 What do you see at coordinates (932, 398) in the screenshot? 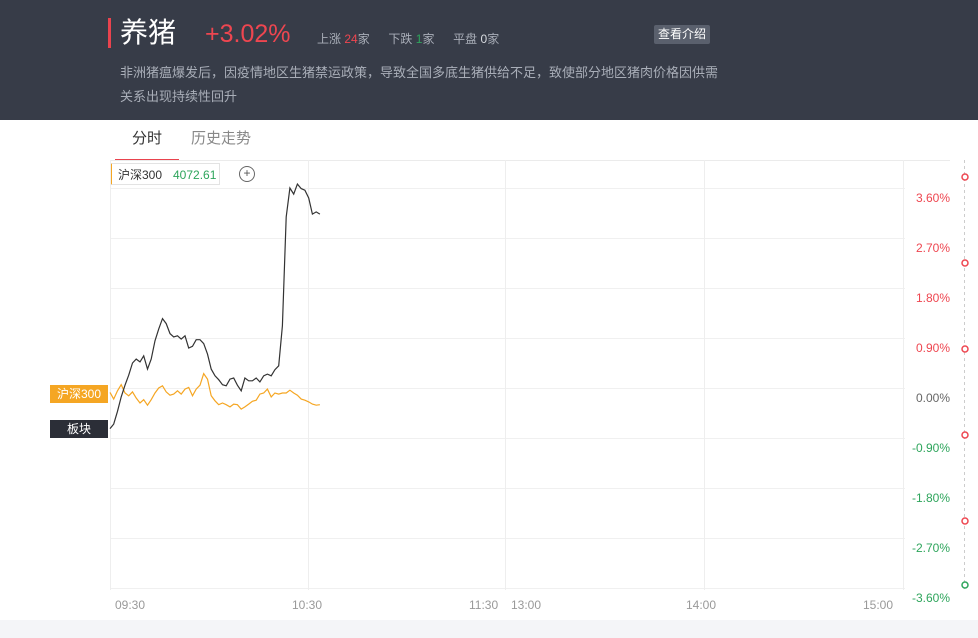
I see `y-tick-label: 0.00%` at bounding box center [932, 398].